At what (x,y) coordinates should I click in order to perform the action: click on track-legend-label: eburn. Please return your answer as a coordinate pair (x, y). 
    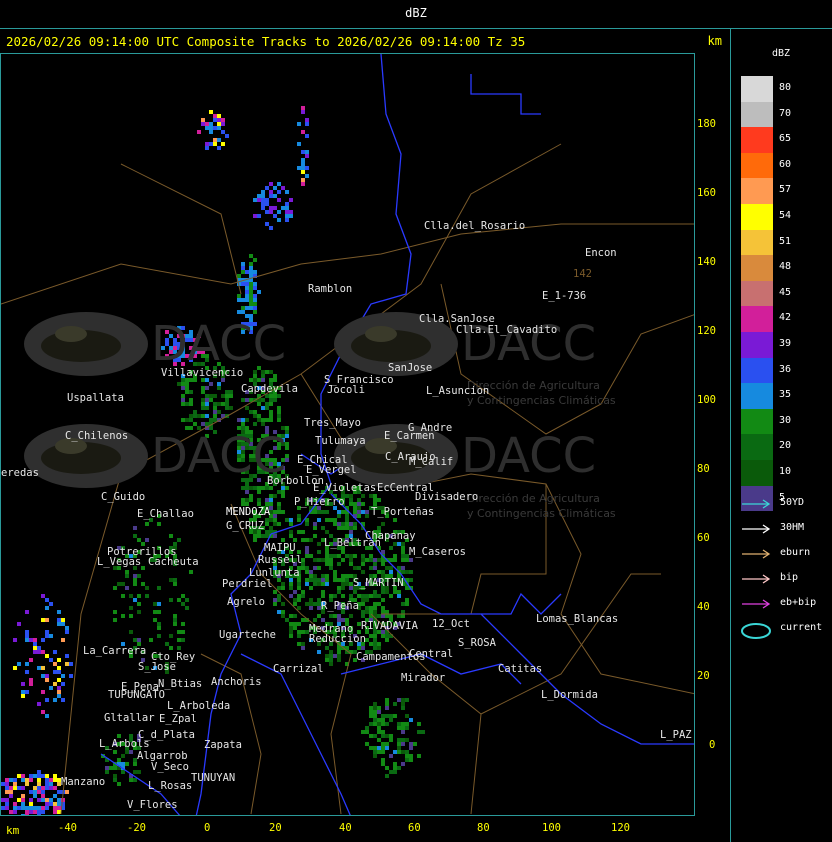
    Looking at the image, I should click on (795, 552).